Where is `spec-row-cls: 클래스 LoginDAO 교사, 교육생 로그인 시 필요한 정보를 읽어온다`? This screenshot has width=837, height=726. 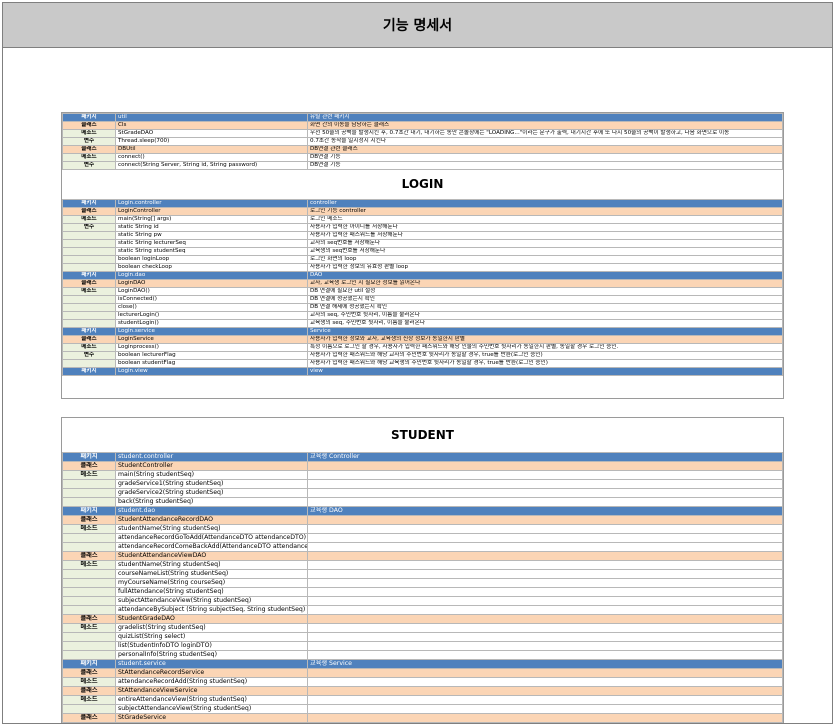
spec-row-cls: 클래스 LoginDAO 교사, 교육생 로그인 시 필요한 정보를 읽어온다 is located at coordinates (422, 283).